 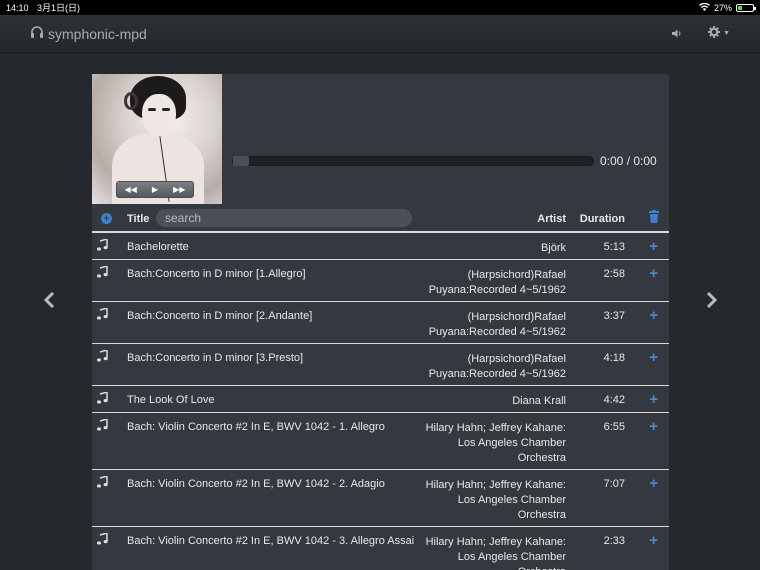 I want to click on status-date: 3月1日(日), so click(x=59, y=8).